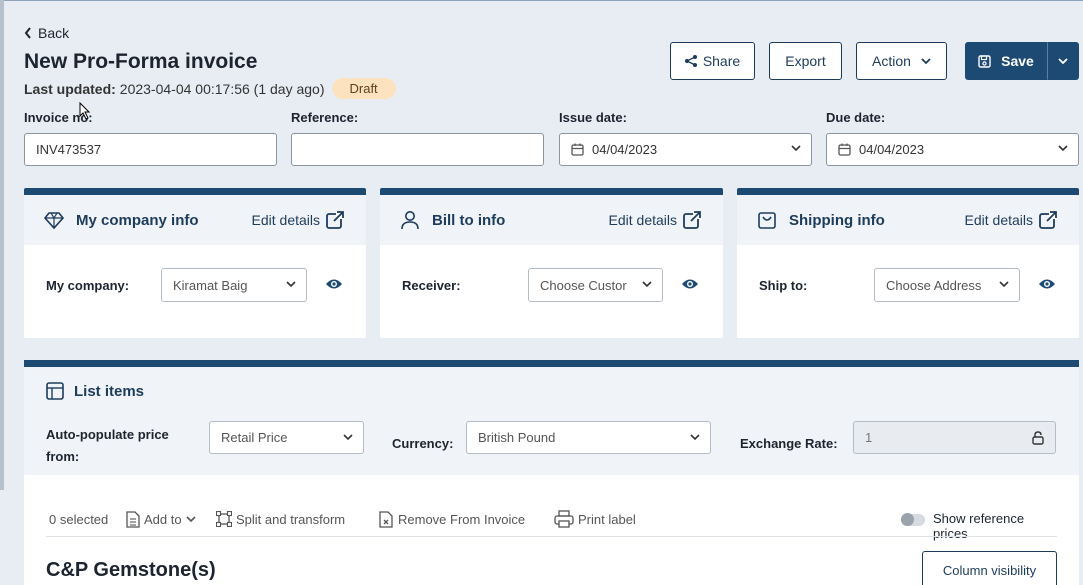  What do you see at coordinates (685, 149) in the screenshot?
I see `issue-date-picker: 04/04/2023` at bounding box center [685, 149].